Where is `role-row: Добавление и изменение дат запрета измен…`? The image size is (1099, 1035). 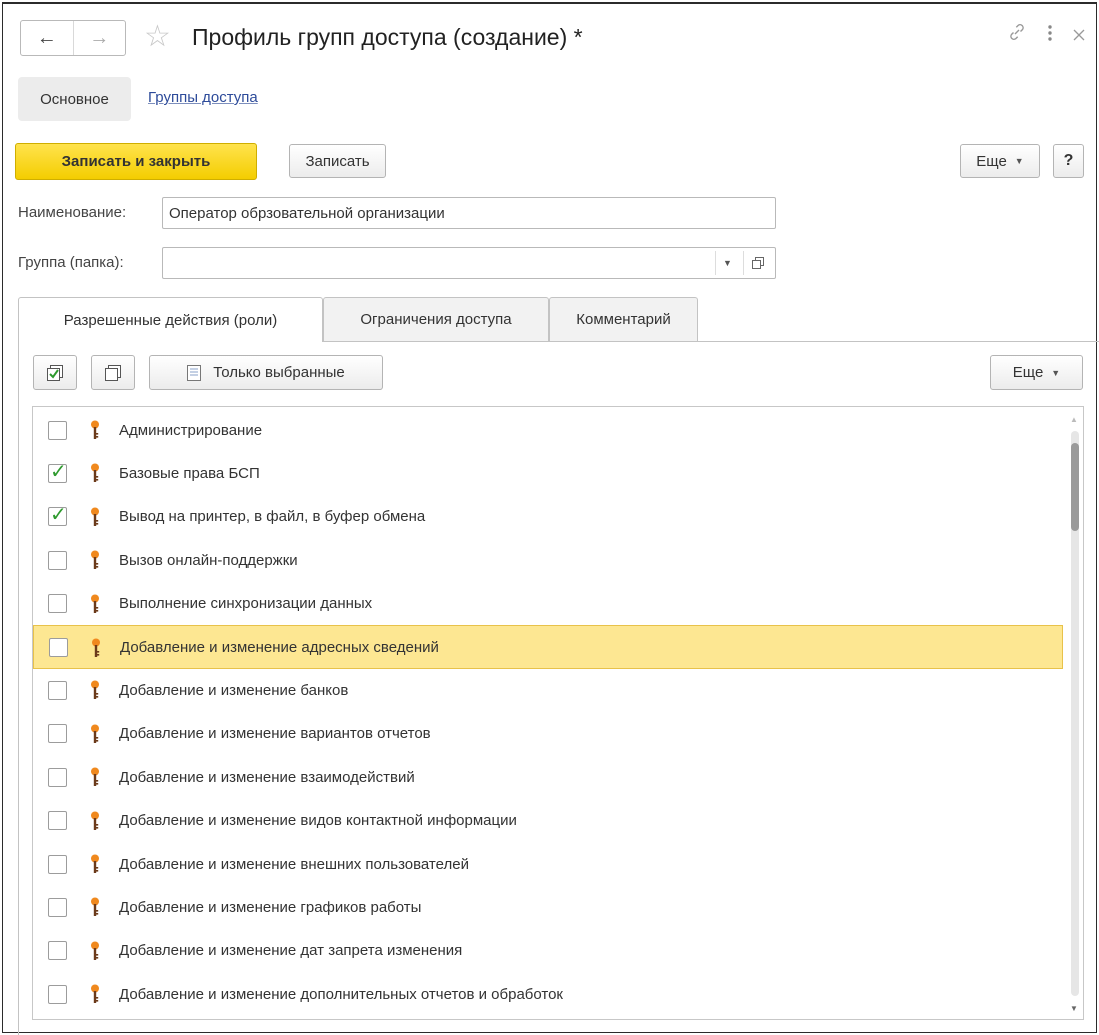 role-row: Добавление и изменение дат запрета измен… is located at coordinates (548, 951).